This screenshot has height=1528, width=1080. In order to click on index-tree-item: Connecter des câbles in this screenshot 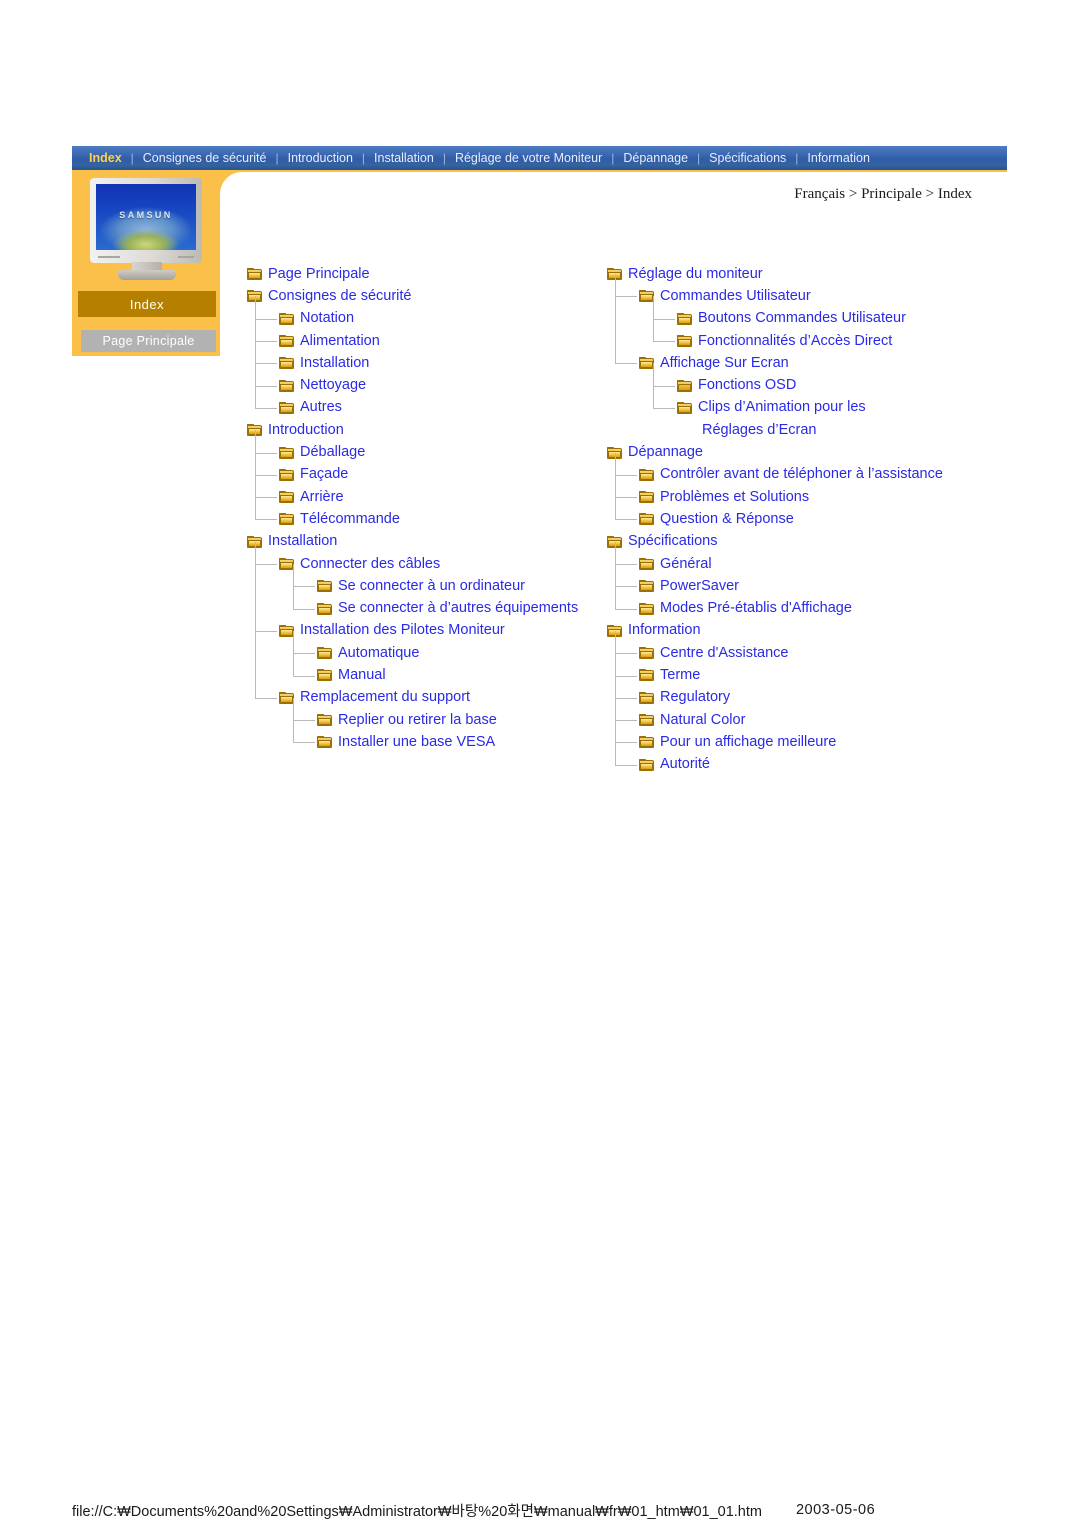, I will do `click(422, 564)`.